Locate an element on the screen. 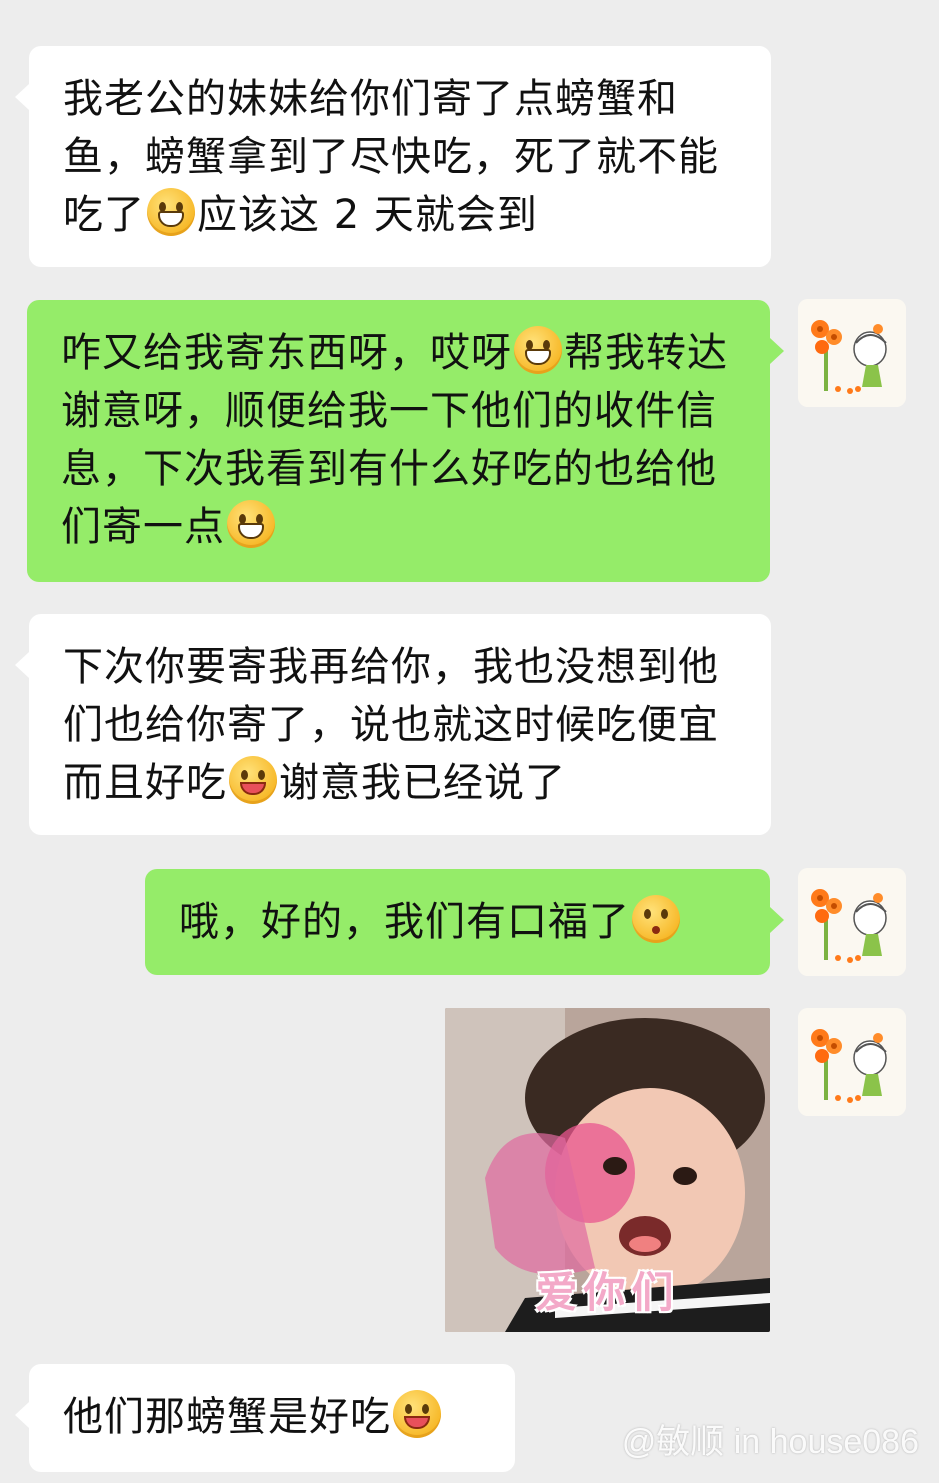 Image resolution: width=939 pixels, height=1483 pixels. message-text: 应该这 2 天就会到 is located at coordinates (367, 215).